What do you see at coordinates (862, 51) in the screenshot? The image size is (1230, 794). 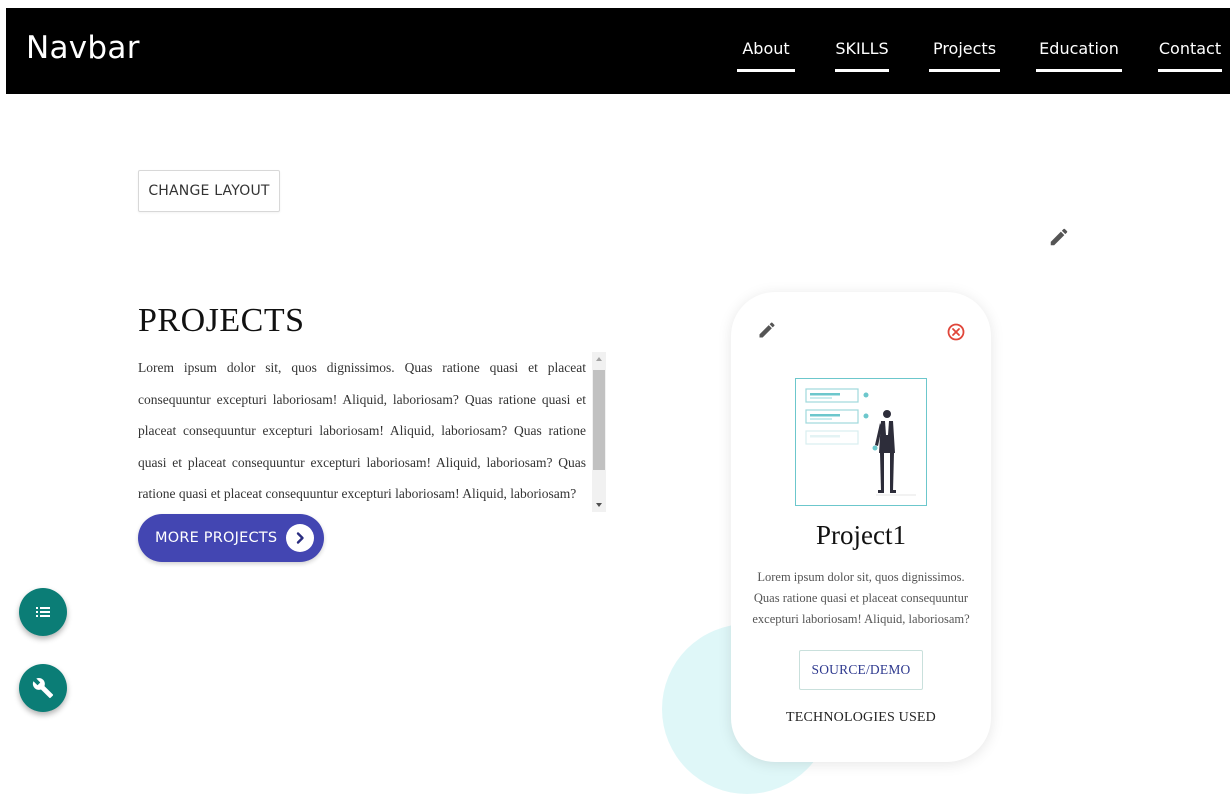 I see `nav-link-skills: SKILLS` at bounding box center [862, 51].